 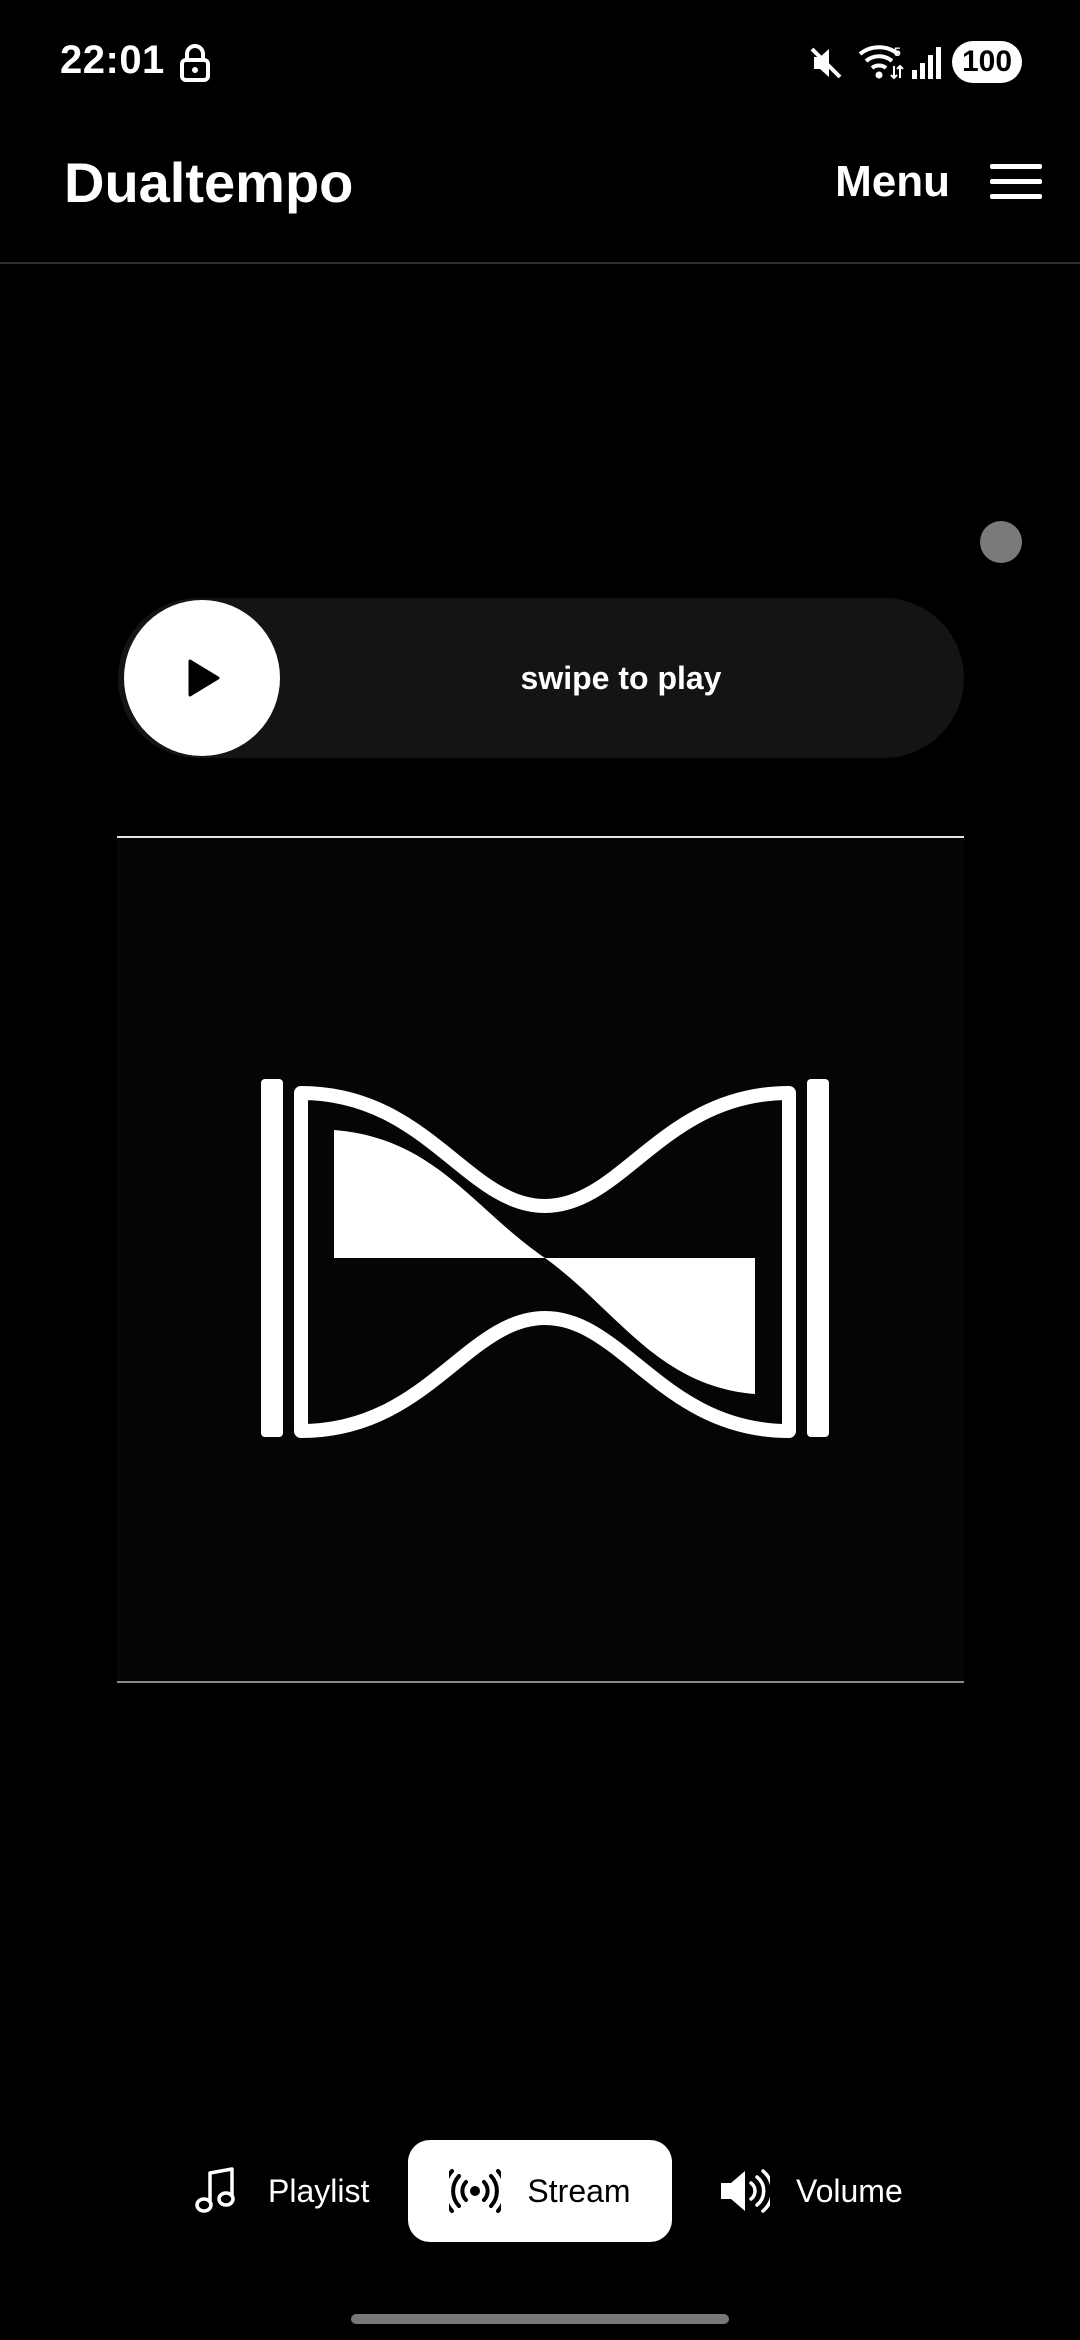 I want to click on nav-playlist-label: Playlist, so click(x=319, y=2190).